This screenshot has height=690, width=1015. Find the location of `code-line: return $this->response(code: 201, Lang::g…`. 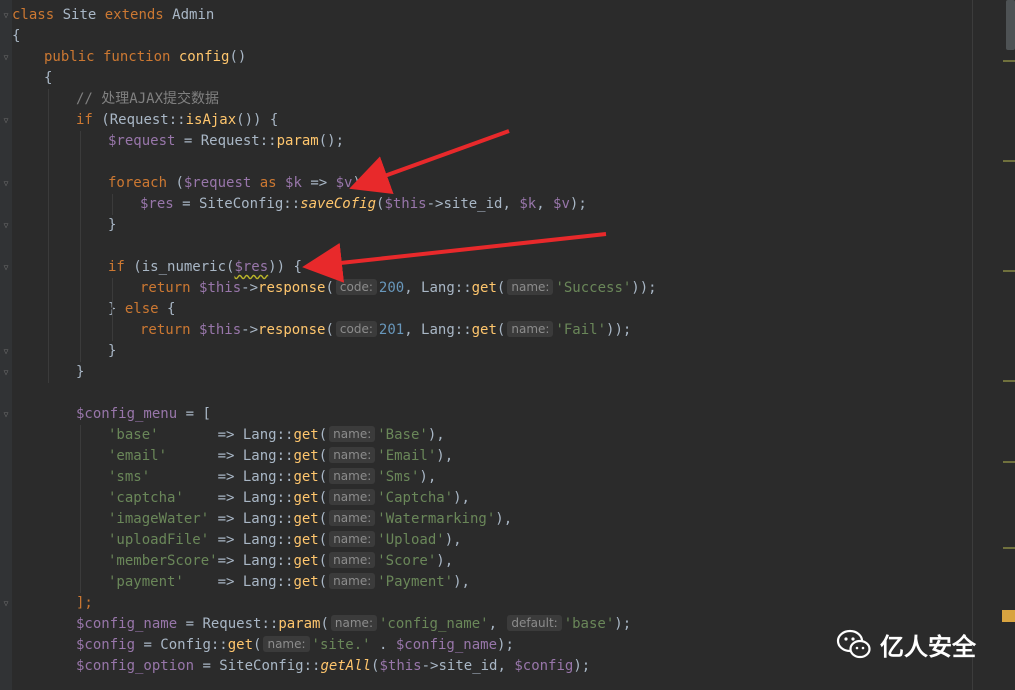

code-line: return $this->response(code: 201, Lang::g… is located at coordinates (385, 330).